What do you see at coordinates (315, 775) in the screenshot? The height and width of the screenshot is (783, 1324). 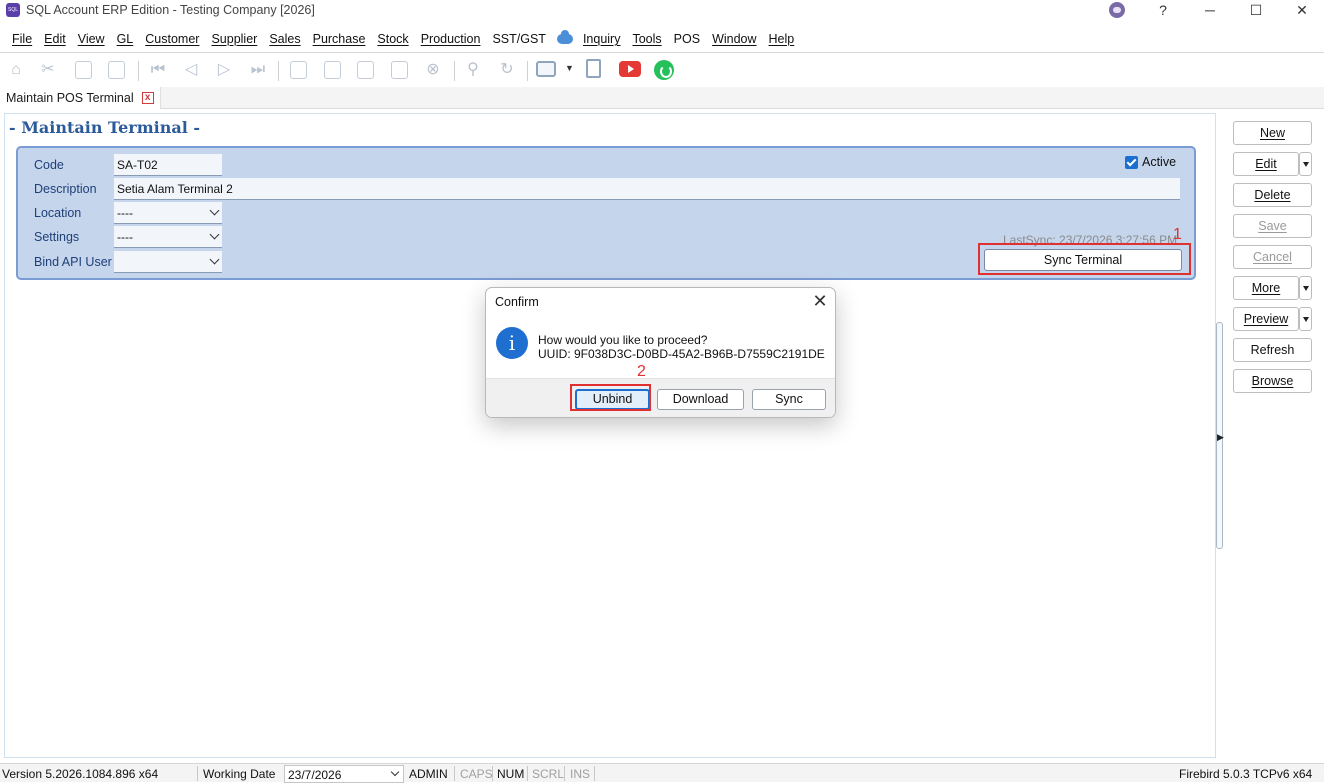 I see `working-date-value: 23/7/2026` at bounding box center [315, 775].